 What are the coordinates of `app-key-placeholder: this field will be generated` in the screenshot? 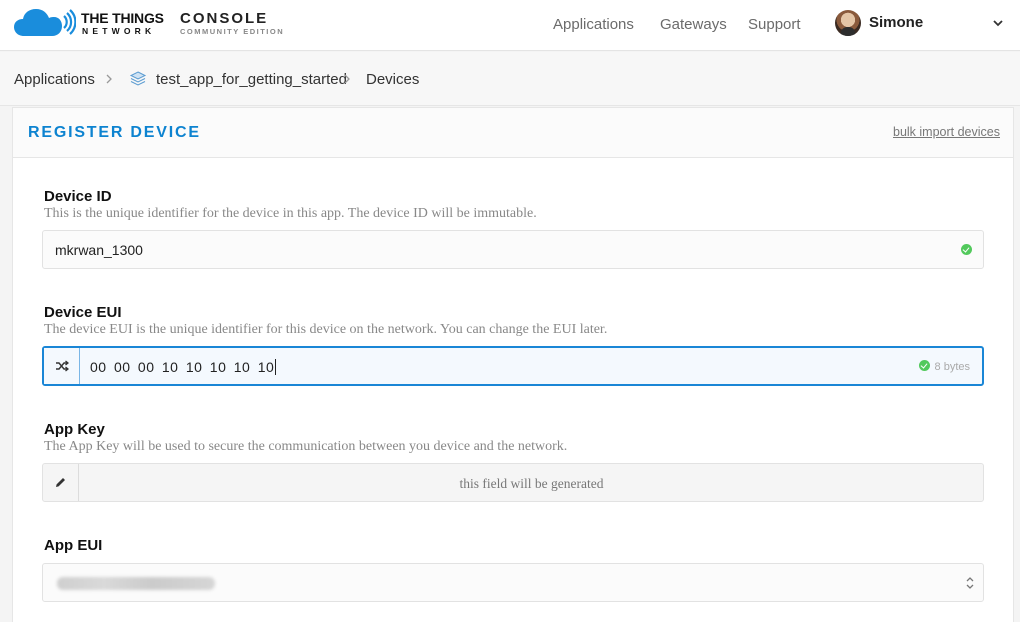 It's located at (531, 483).